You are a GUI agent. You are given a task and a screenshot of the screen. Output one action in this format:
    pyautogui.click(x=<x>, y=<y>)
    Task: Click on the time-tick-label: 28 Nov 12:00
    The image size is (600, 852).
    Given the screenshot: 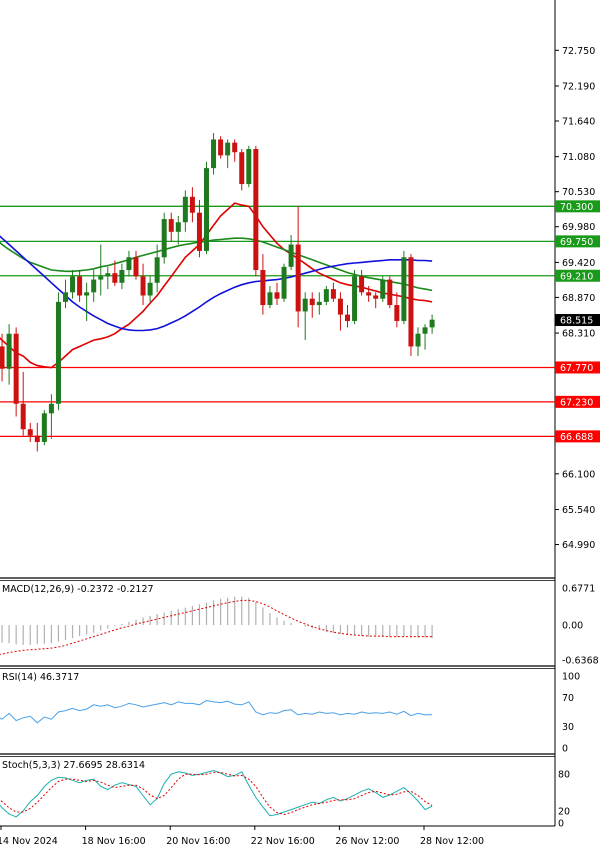 What is the action you would take?
    pyautogui.click(x=452, y=841)
    